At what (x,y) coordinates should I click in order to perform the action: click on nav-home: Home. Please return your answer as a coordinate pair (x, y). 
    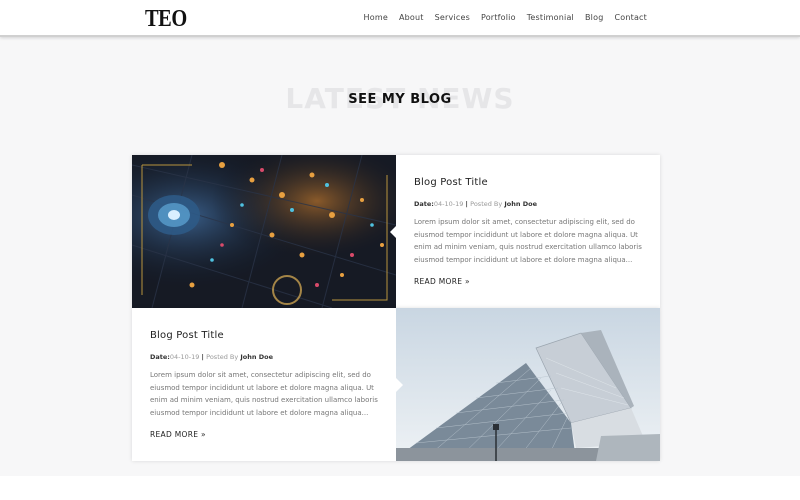
    Looking at the image, I should click on (376, 17).